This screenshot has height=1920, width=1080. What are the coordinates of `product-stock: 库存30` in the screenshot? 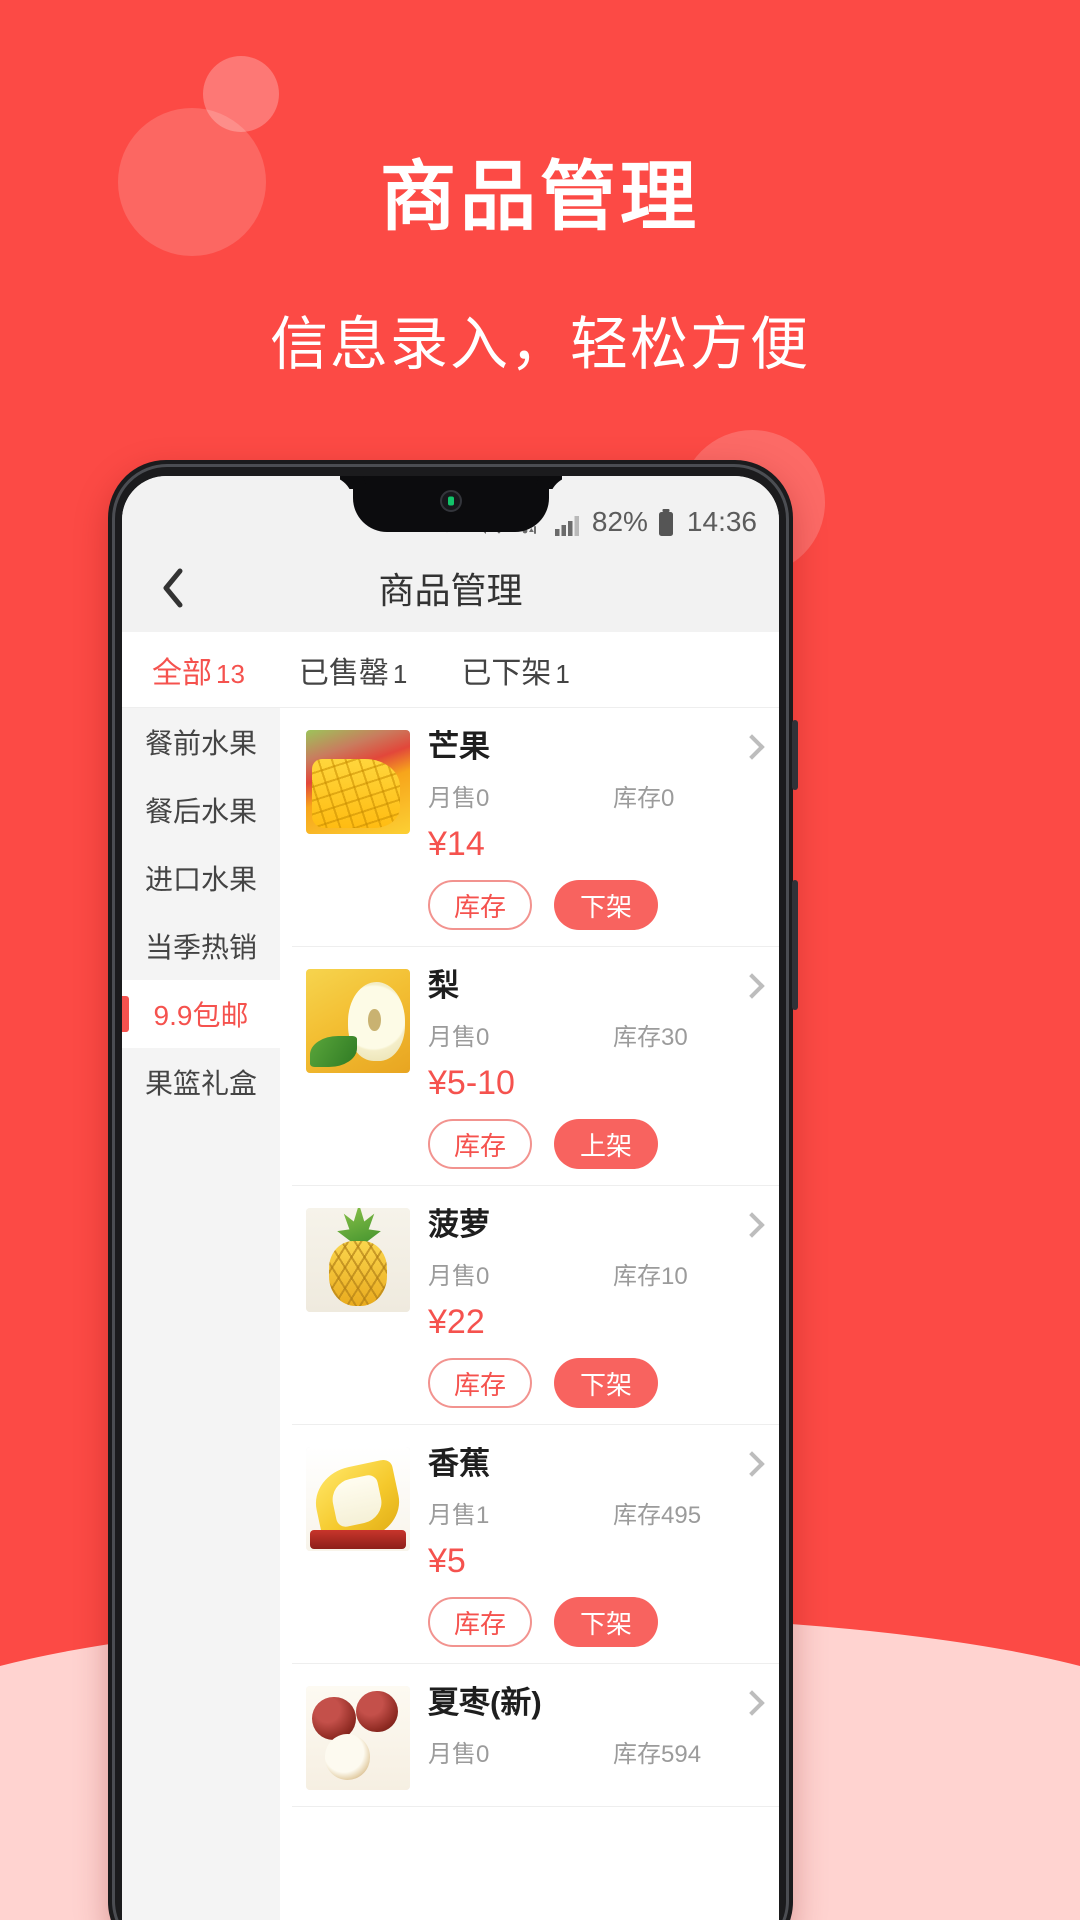 It's located at (650, 1038).